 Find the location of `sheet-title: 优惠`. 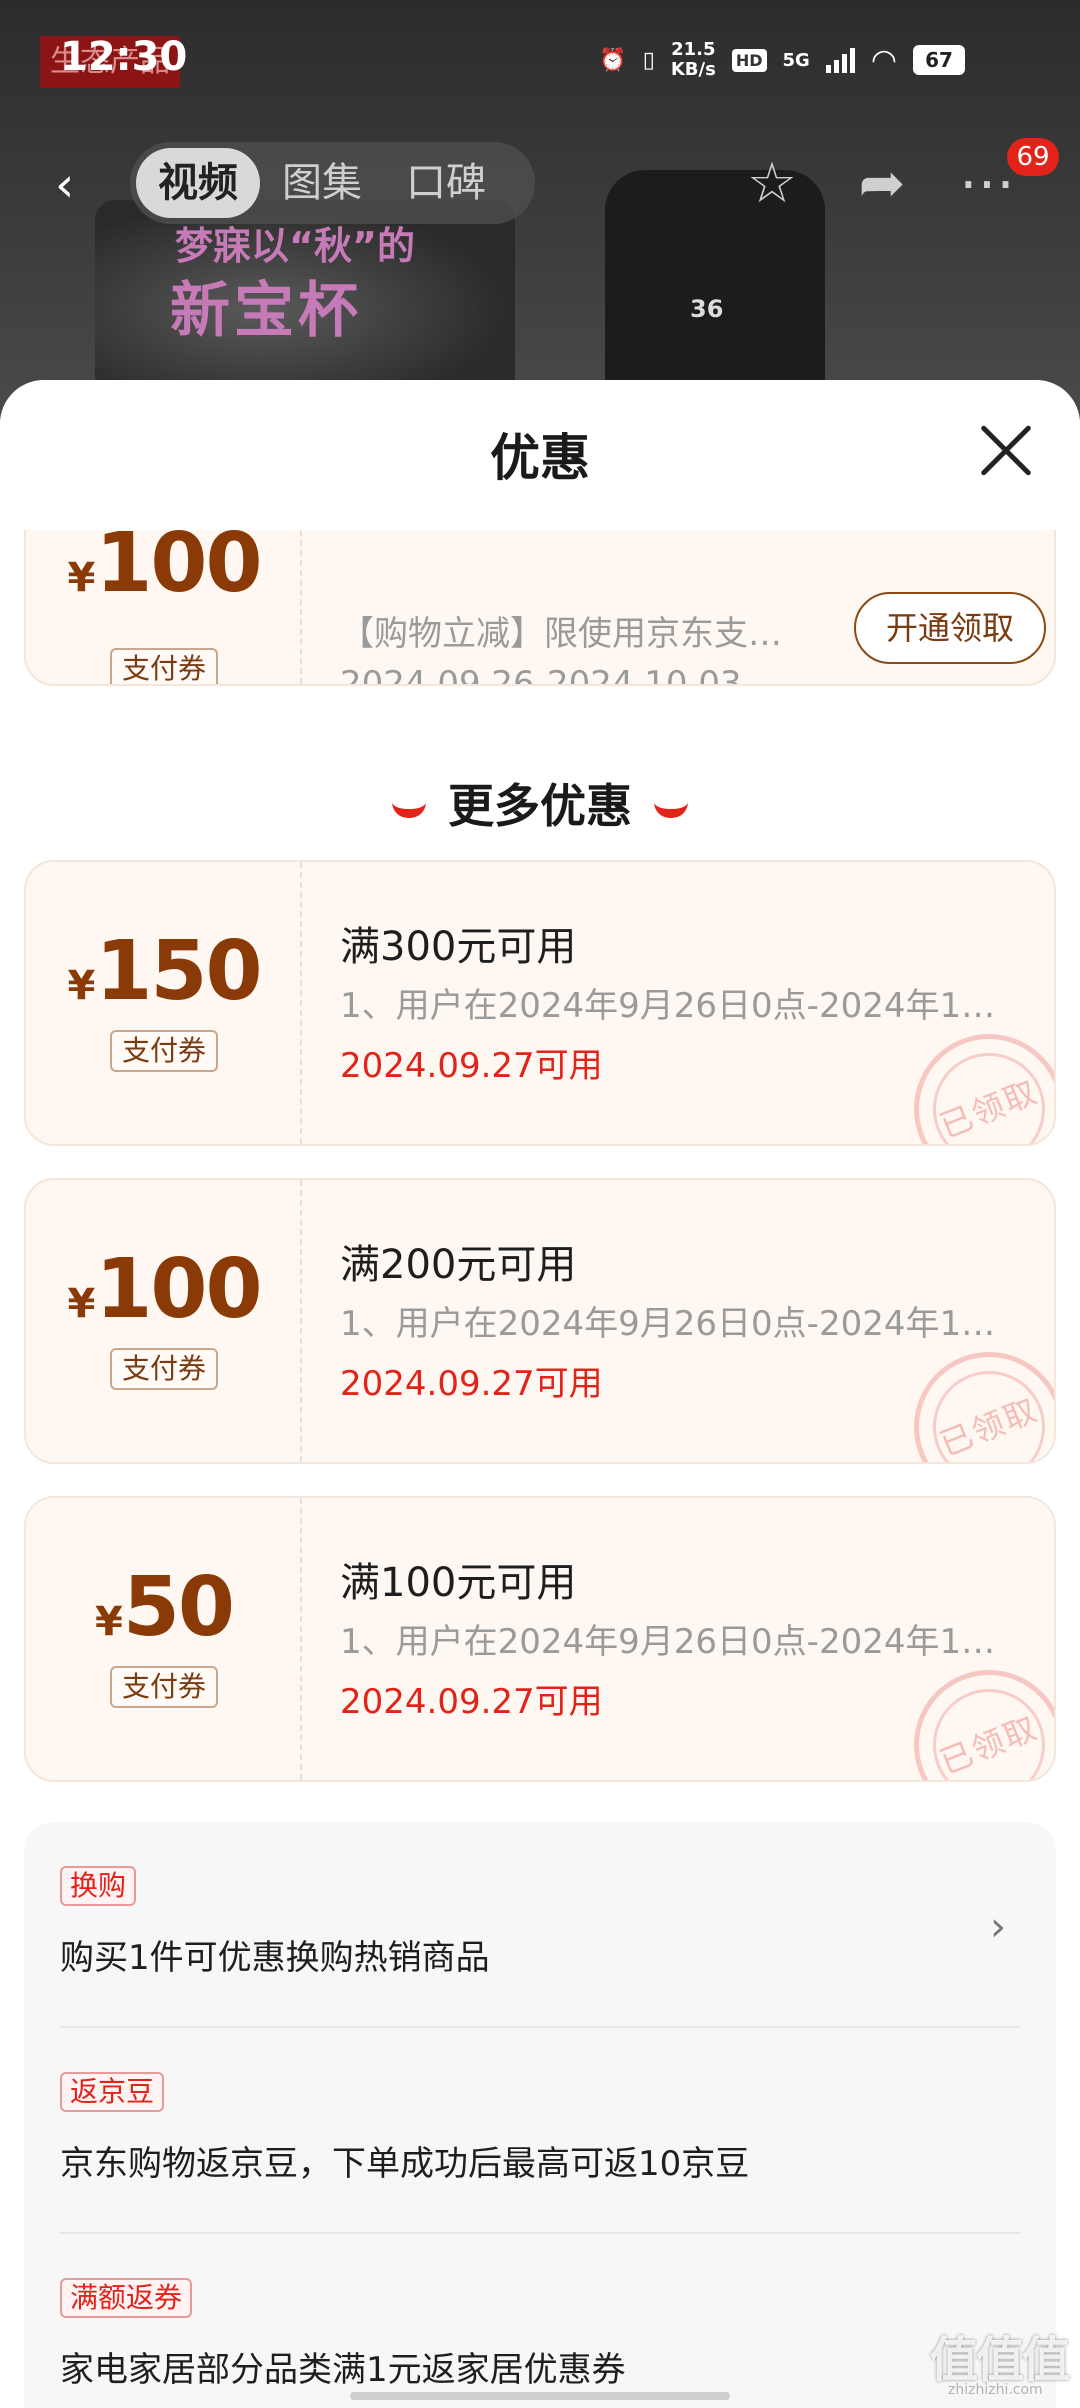

sheet-title: 优惠 is located at coordinates (540, 458).